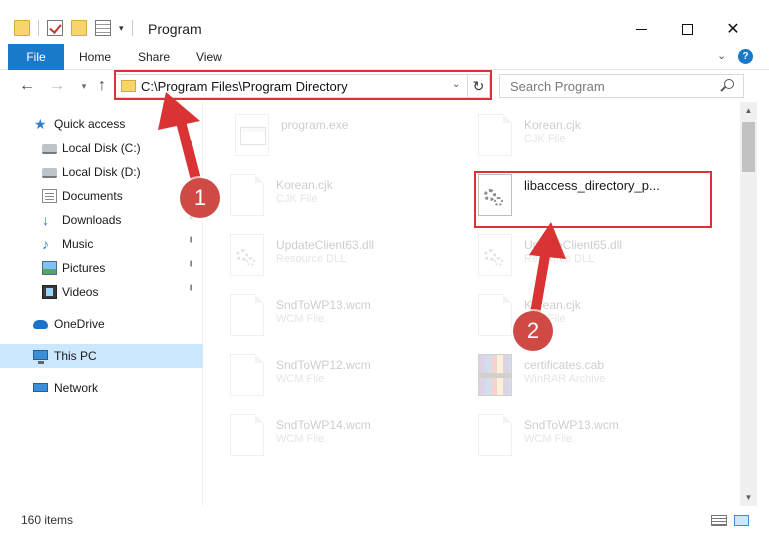 This screenshot has height=540, width=769. I want to click on minimize-icon, so click(641, 29).